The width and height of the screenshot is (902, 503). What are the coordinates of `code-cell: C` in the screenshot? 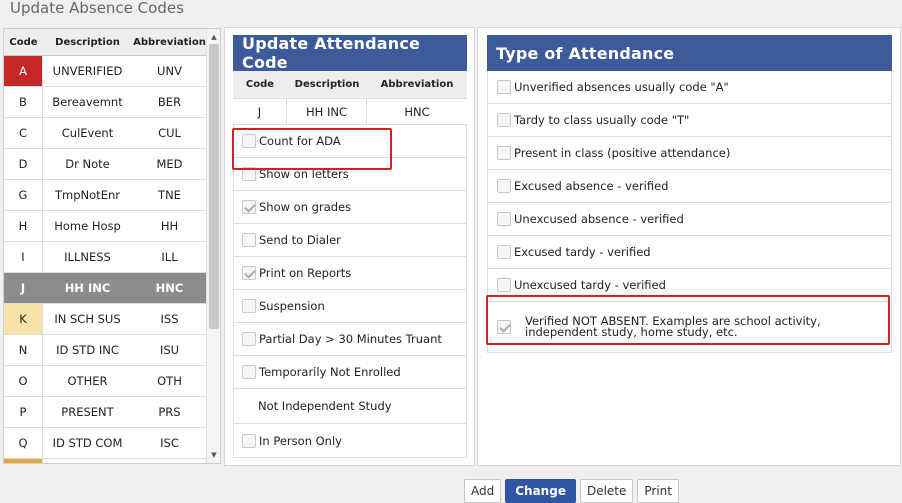 It's located at (23, 133).